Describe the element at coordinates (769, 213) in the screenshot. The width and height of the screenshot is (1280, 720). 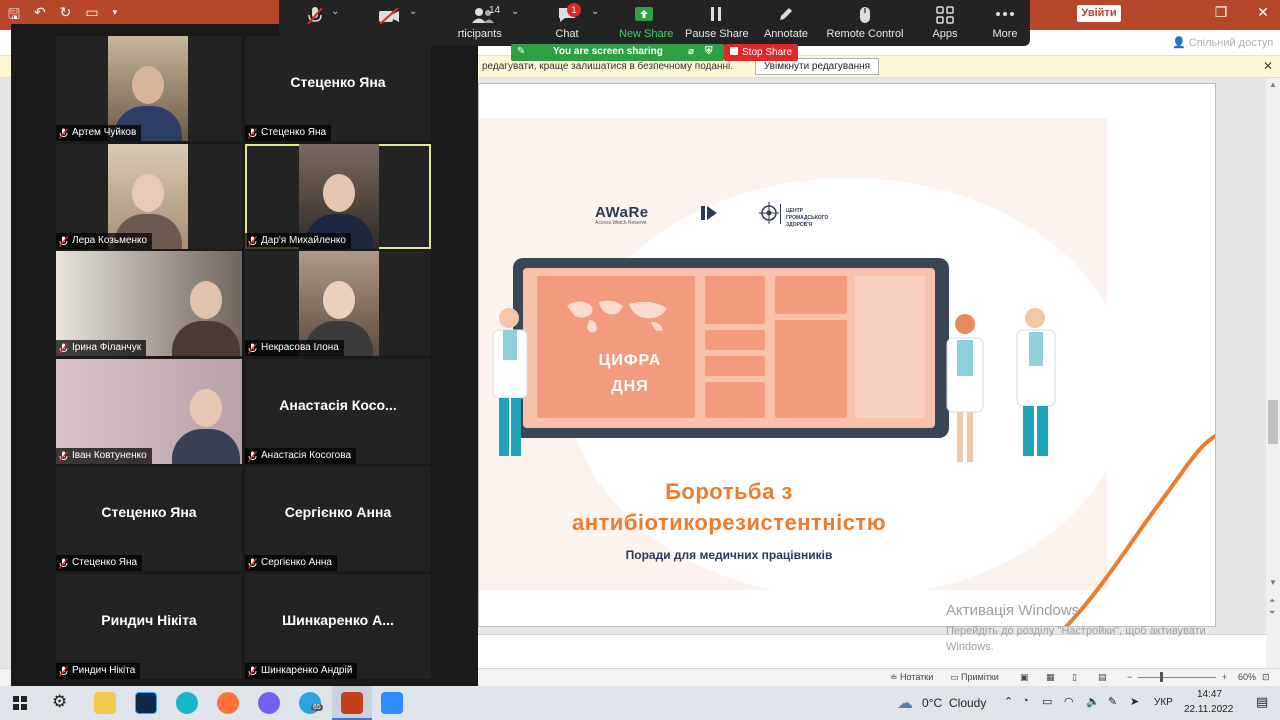
I see `public-health-center-emblem-icon` at that location.